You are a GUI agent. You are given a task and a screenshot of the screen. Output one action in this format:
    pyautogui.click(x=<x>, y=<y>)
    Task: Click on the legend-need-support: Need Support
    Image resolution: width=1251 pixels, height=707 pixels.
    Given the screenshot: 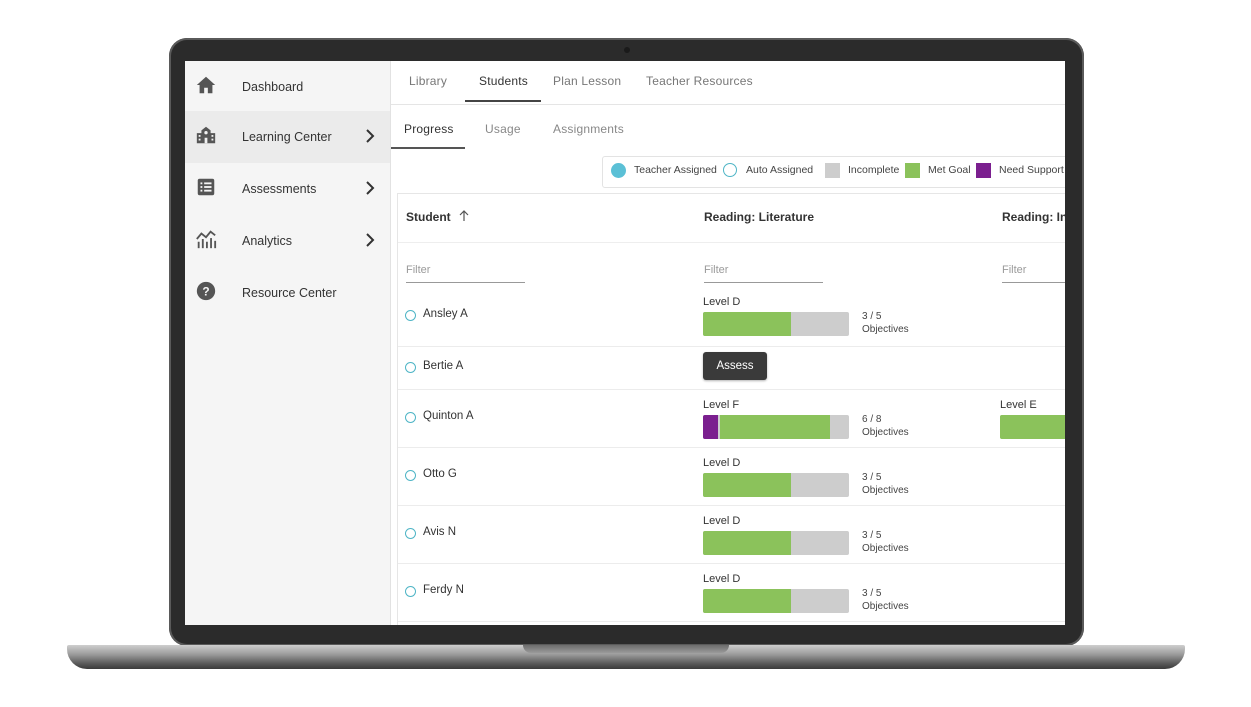 What is the action you would take?
    pyautogui.click(x=1031, y=170)
    